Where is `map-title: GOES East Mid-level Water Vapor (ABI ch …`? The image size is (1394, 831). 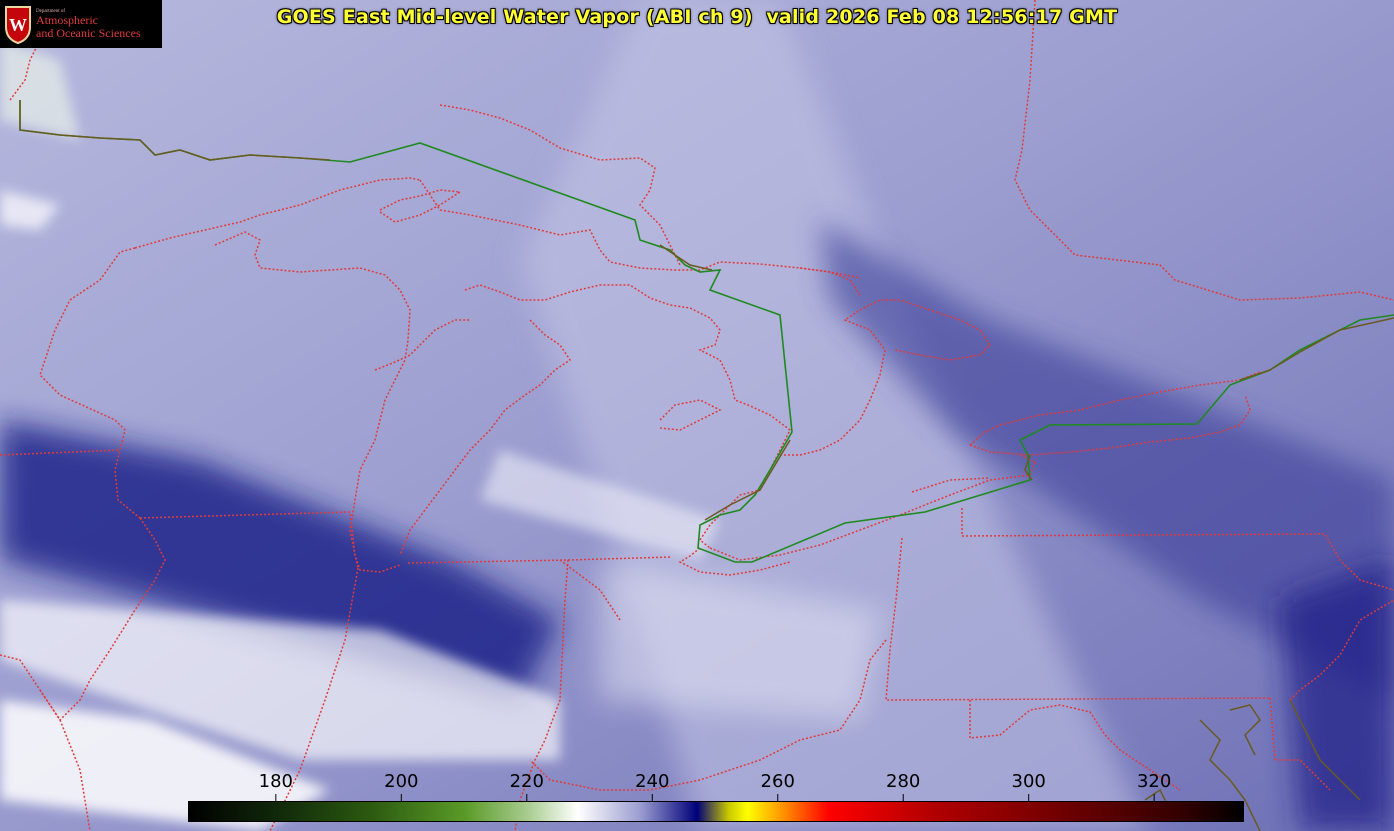 map-title: GOES East Mid-level Water Vapor (ABI ch … is located at coordinates (697, 17).